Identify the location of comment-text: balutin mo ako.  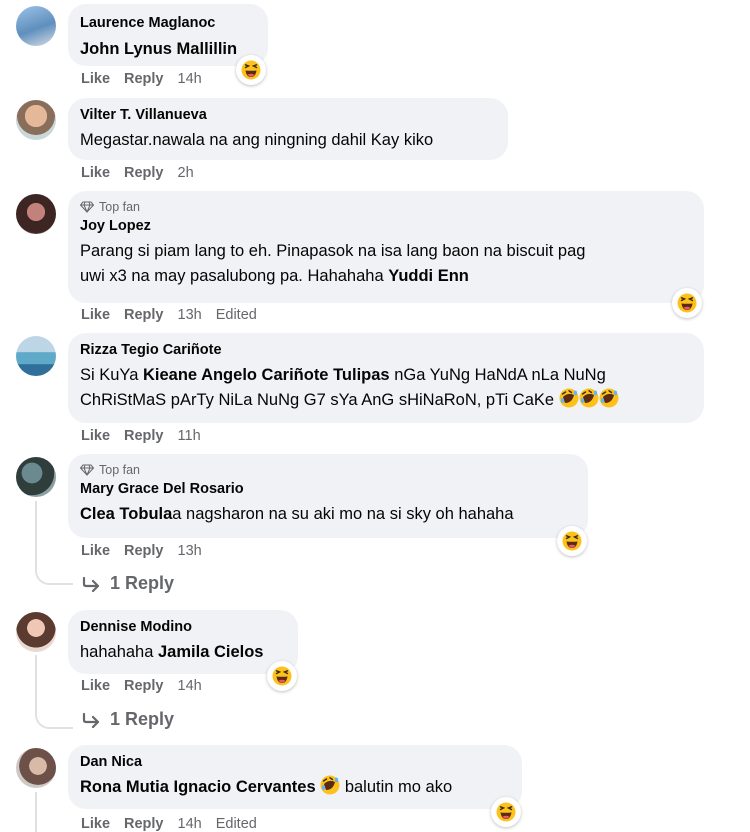
(396, 787).